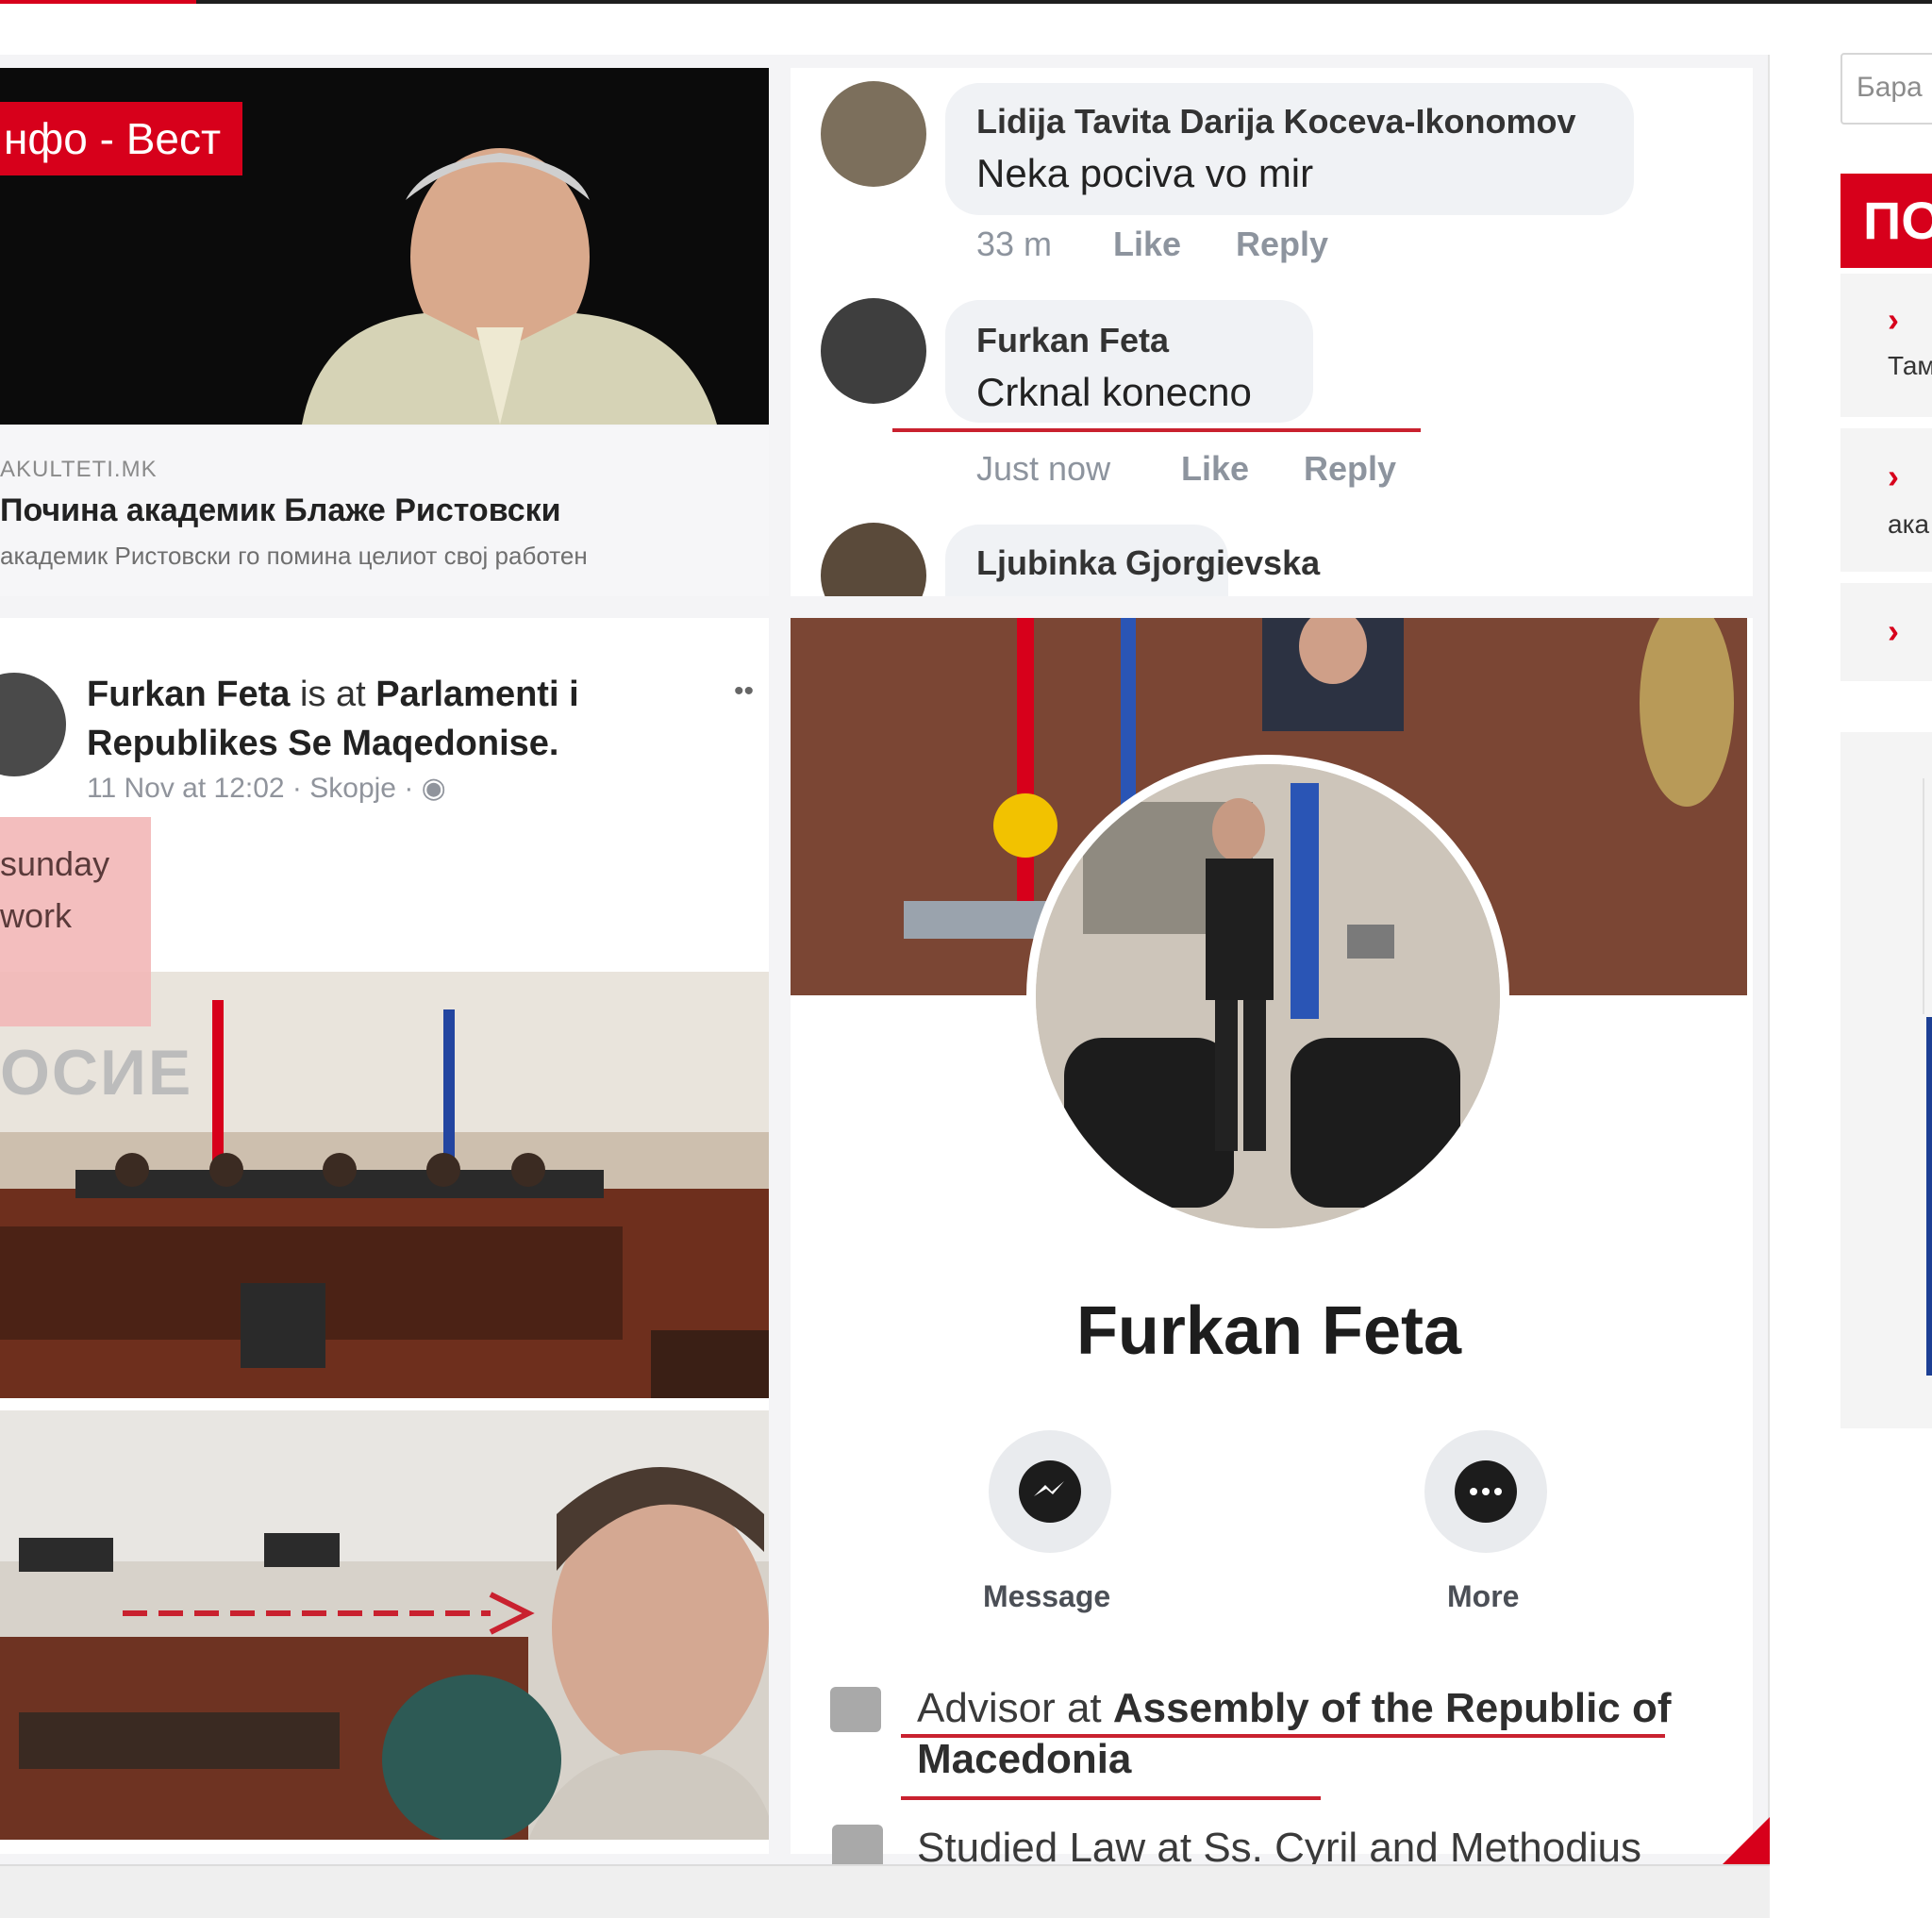 Image resolution: width=1932 pixels, height=1918 pixels. I want to click on profile-picture, so click(1268, 996).